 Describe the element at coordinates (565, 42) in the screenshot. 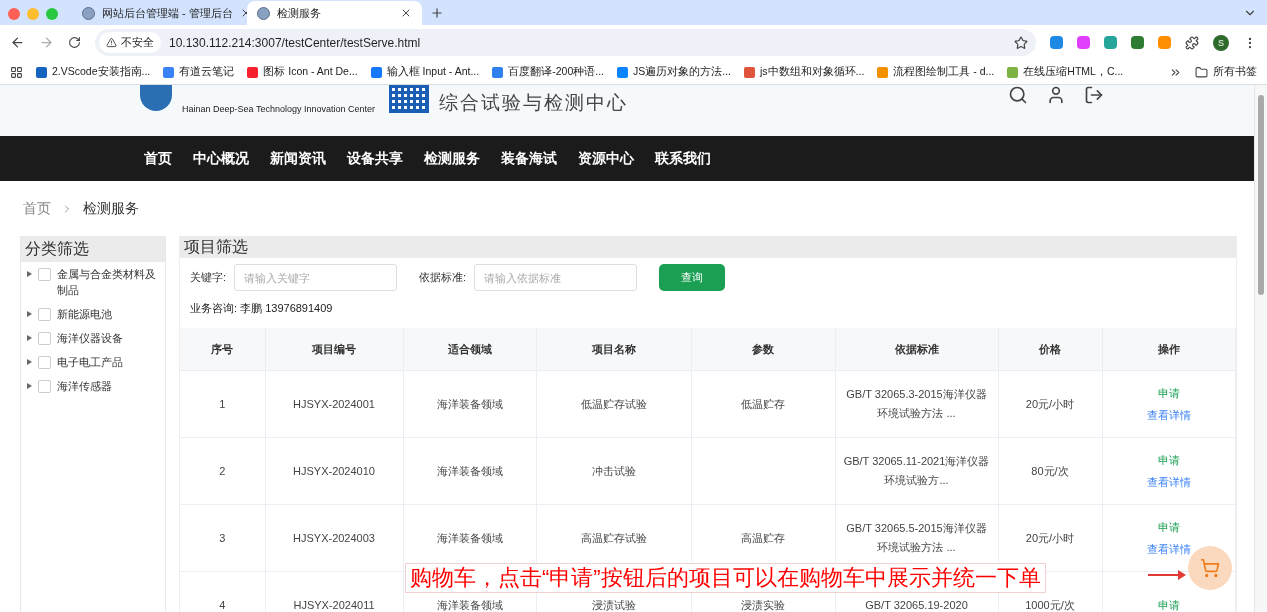

I see `address-bar: 不安全 10.130.112.214:3007/testCenter/testServe.html` at that location.